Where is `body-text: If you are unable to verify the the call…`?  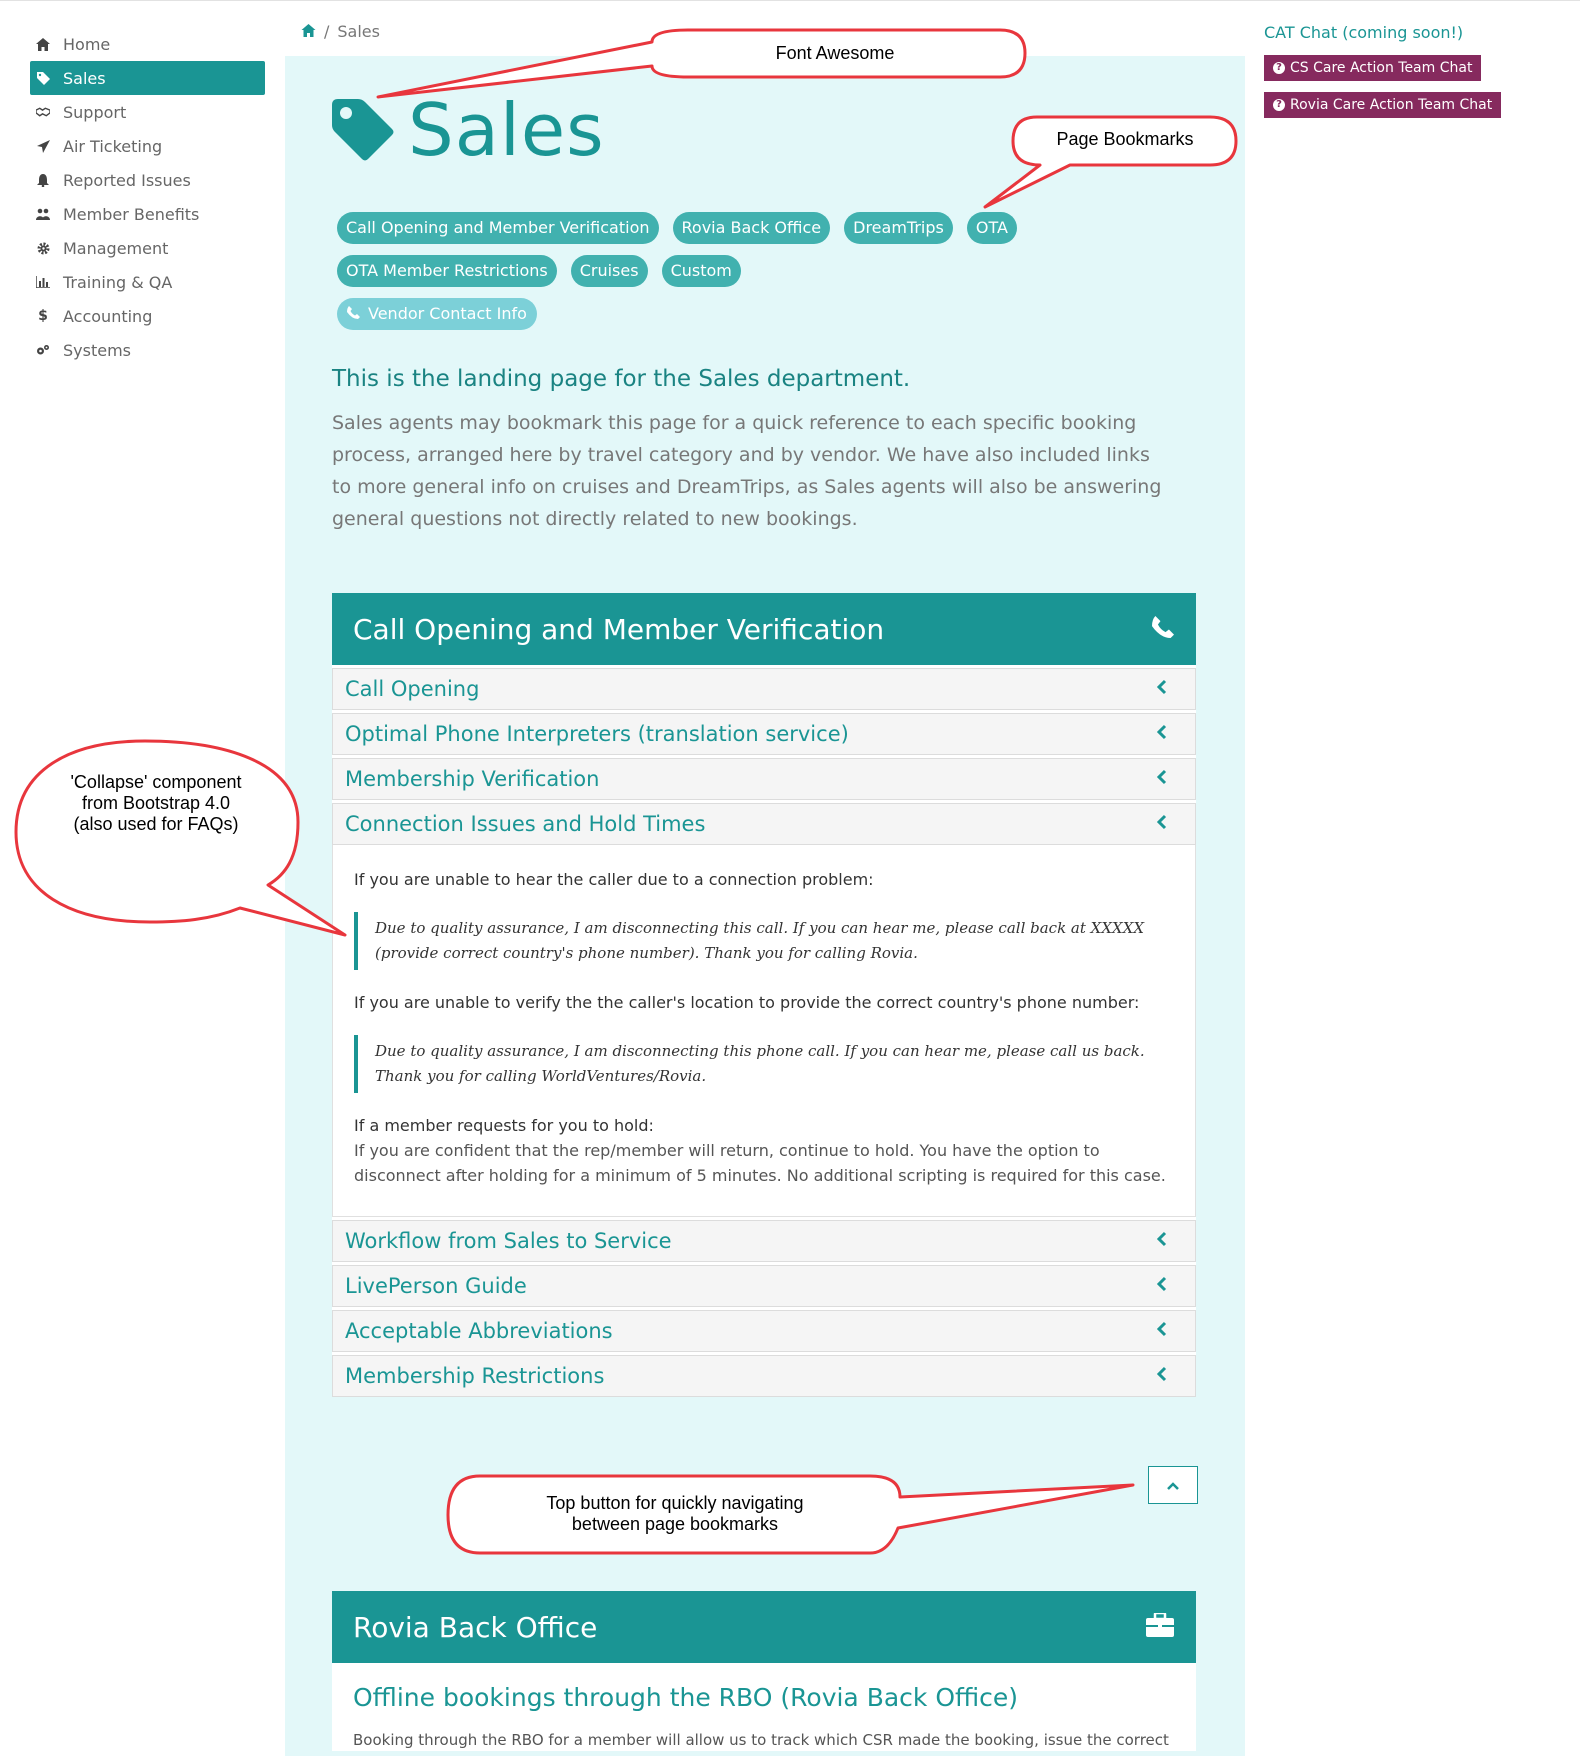 body-text: If you are unable to verify the the call… is located at coordinates (747, 1002).